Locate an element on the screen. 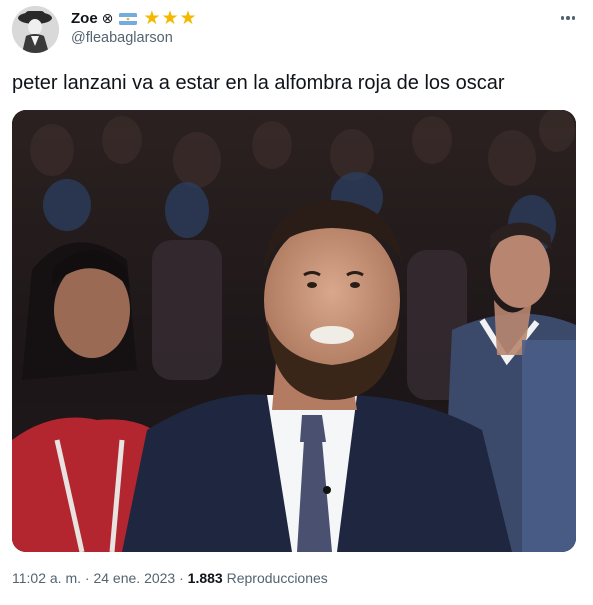  author-display-name: Zoe is located at coordinates (84, 18).